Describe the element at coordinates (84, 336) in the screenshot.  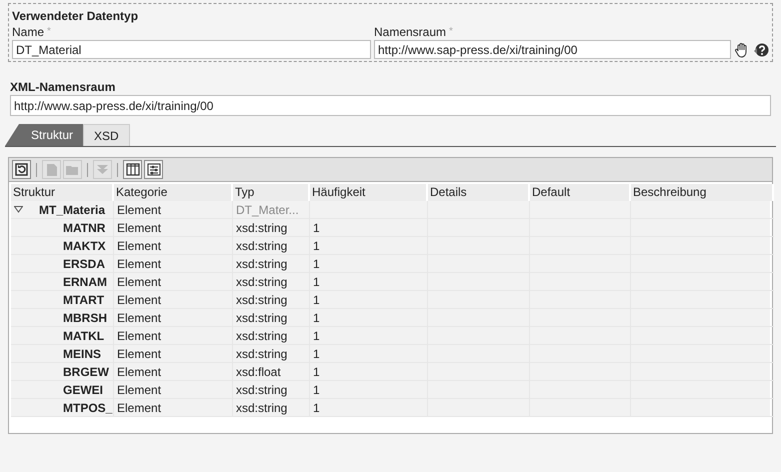
I see `element-name: MATKL` at that location.